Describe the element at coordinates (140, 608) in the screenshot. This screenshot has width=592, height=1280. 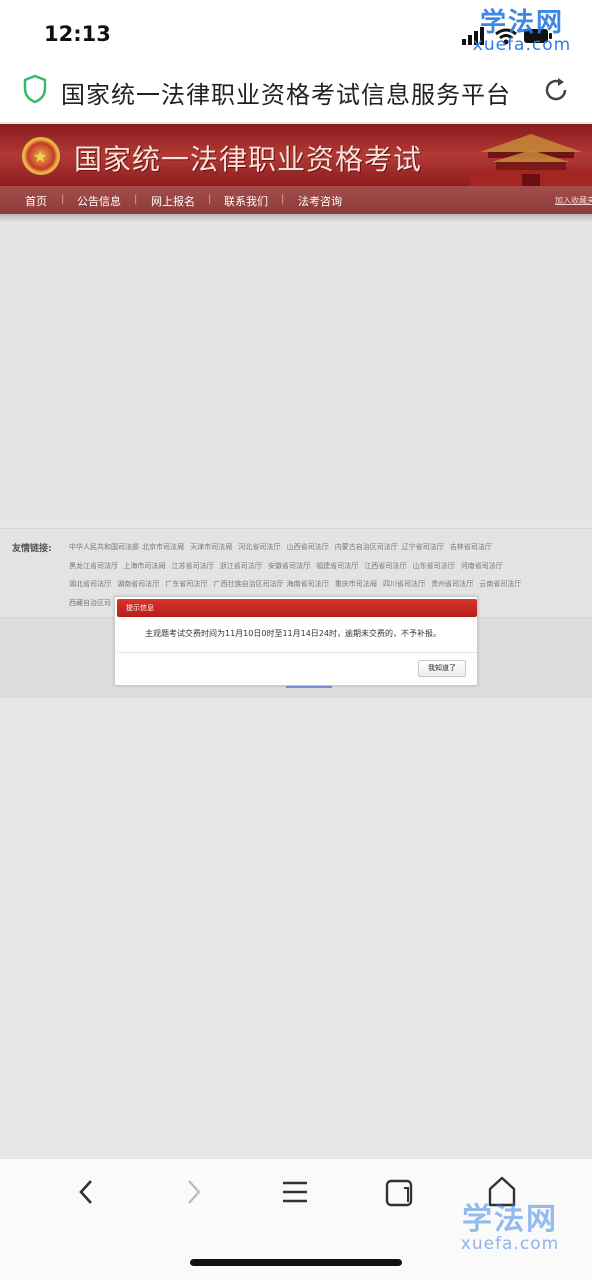
I see `dialog-title: 提示信息` at that location.